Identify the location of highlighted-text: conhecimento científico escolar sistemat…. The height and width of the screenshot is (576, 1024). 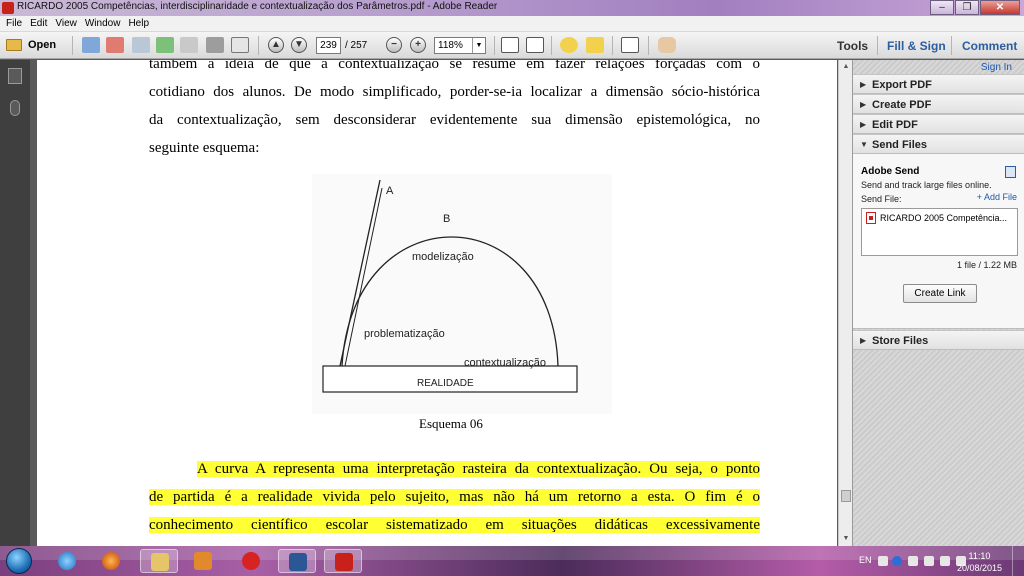
(454, 525).